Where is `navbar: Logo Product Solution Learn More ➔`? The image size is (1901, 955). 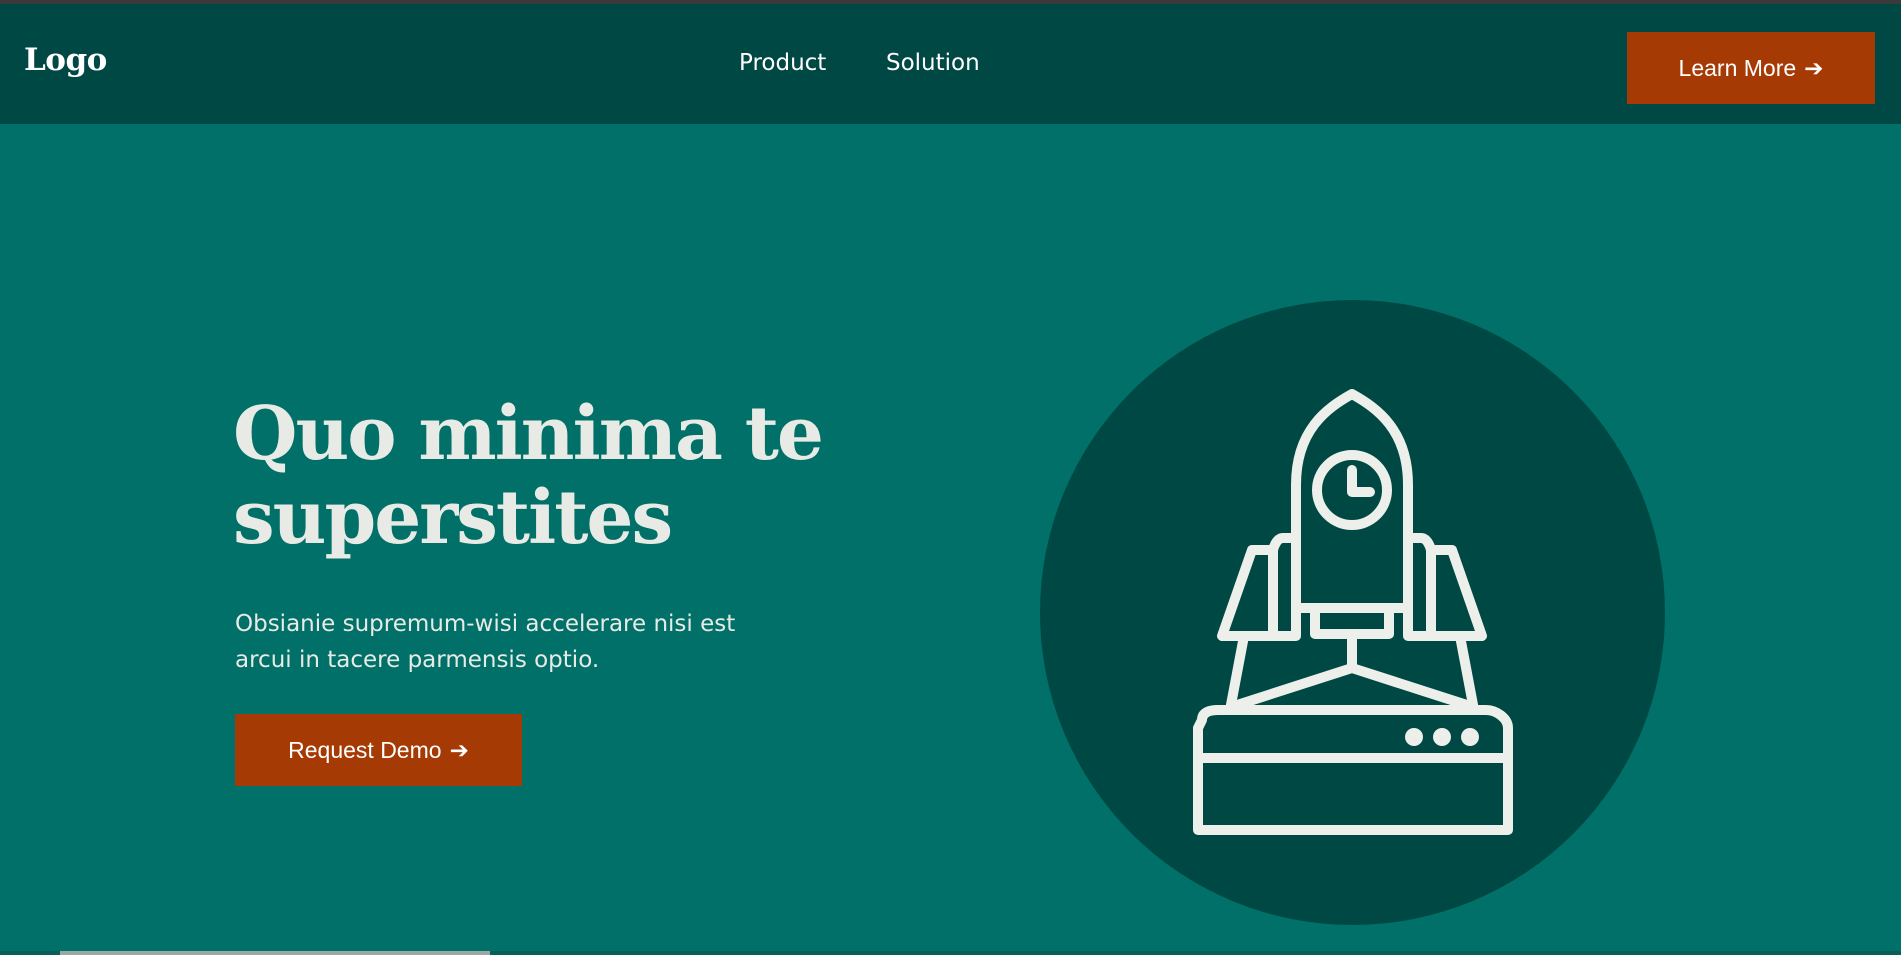
navbar: Logo Product Solution Learn More ➔ is located at coordinates (950, 64).